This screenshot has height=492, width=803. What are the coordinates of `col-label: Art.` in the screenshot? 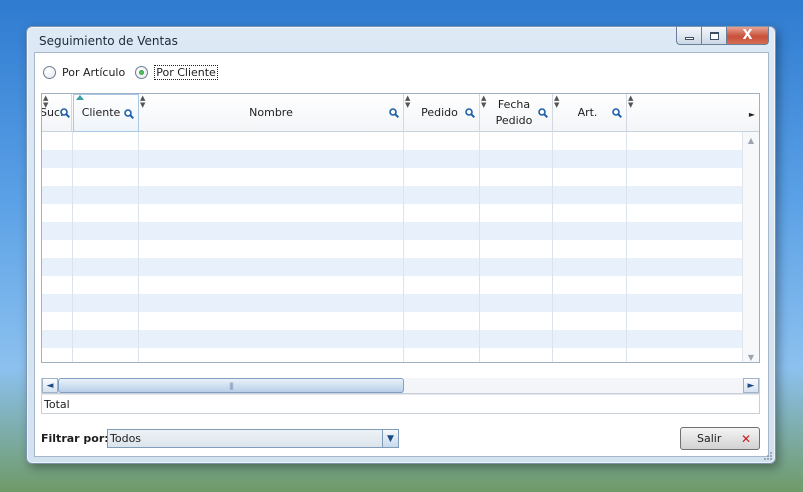 It's located at (587, 112).